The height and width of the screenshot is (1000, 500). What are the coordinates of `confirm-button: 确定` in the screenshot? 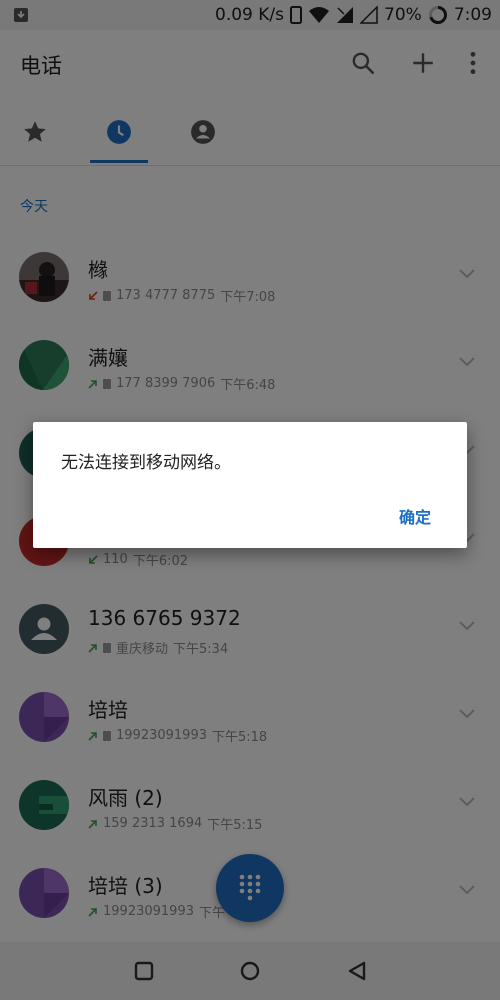 It's located at (415, 516).